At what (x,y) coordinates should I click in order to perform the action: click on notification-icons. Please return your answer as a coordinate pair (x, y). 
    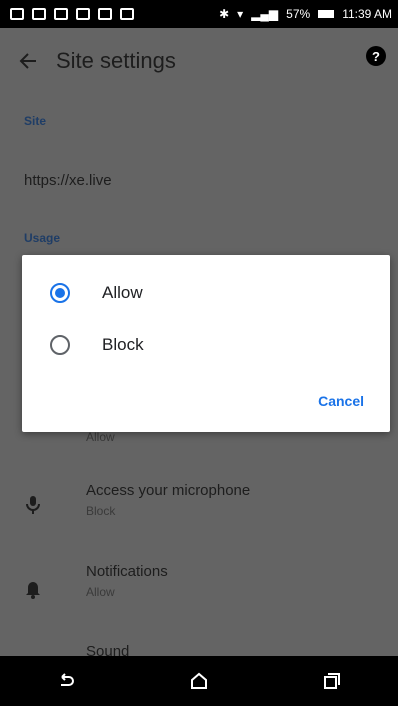
    Looking at the image, I should click on (67, 14).